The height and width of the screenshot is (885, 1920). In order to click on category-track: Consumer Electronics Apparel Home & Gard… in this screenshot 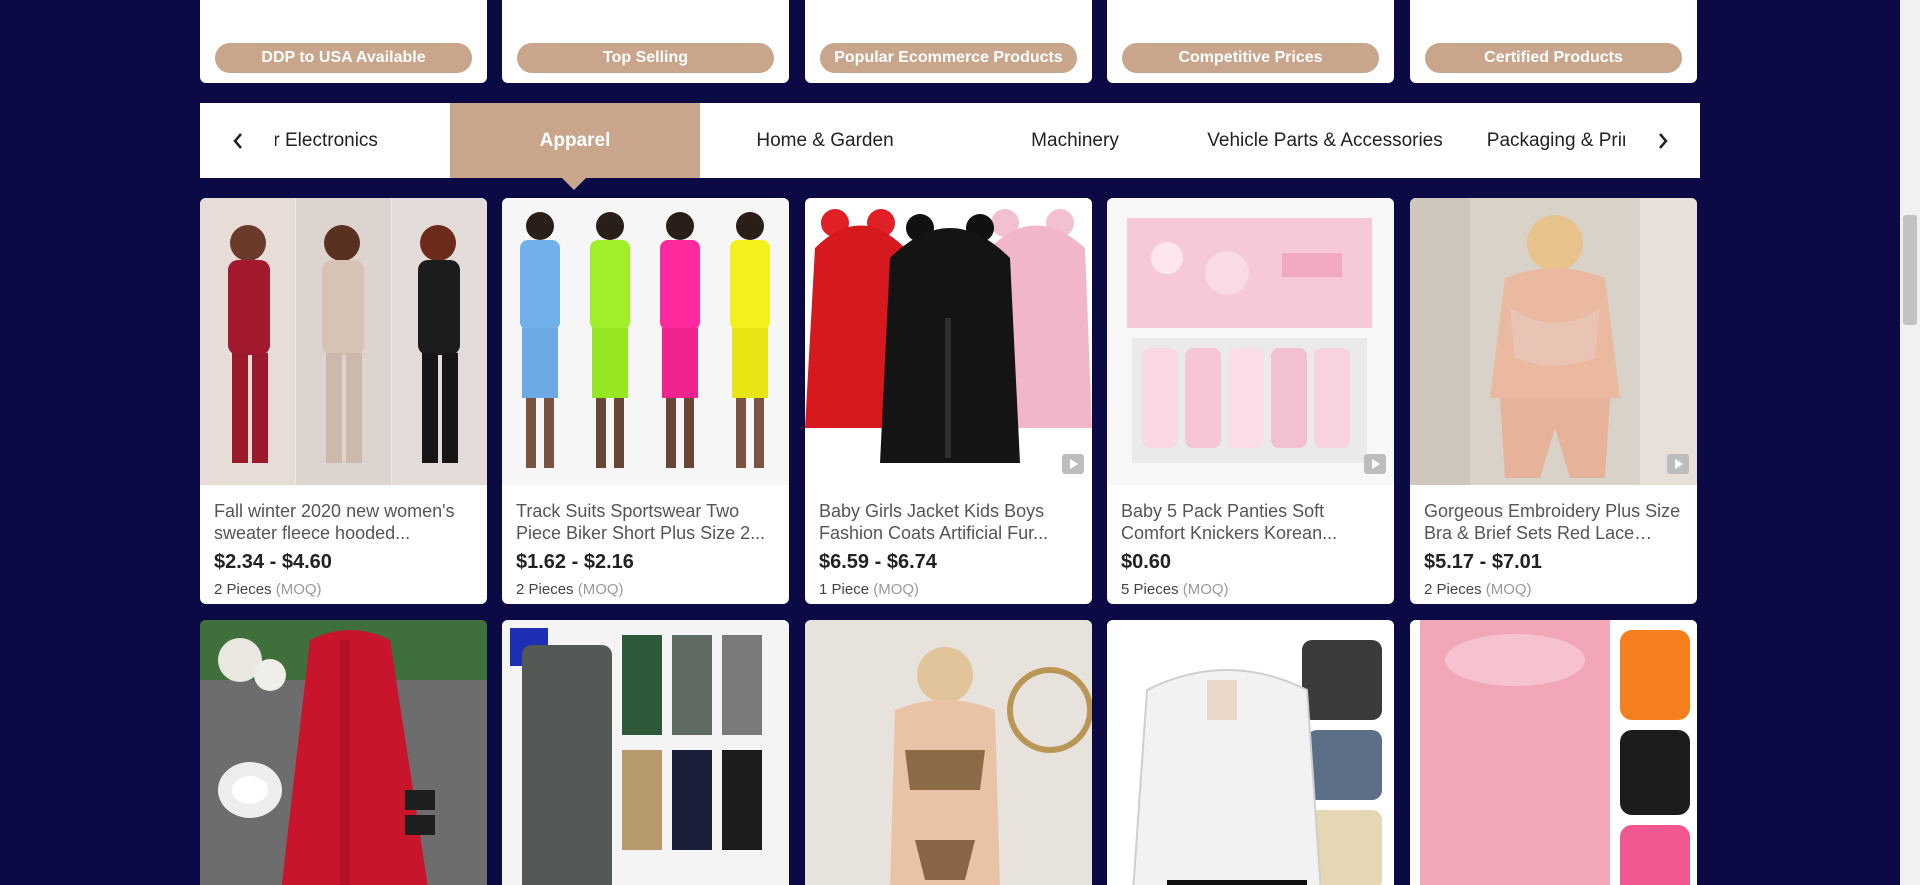, I will do `click(950, 140)`.